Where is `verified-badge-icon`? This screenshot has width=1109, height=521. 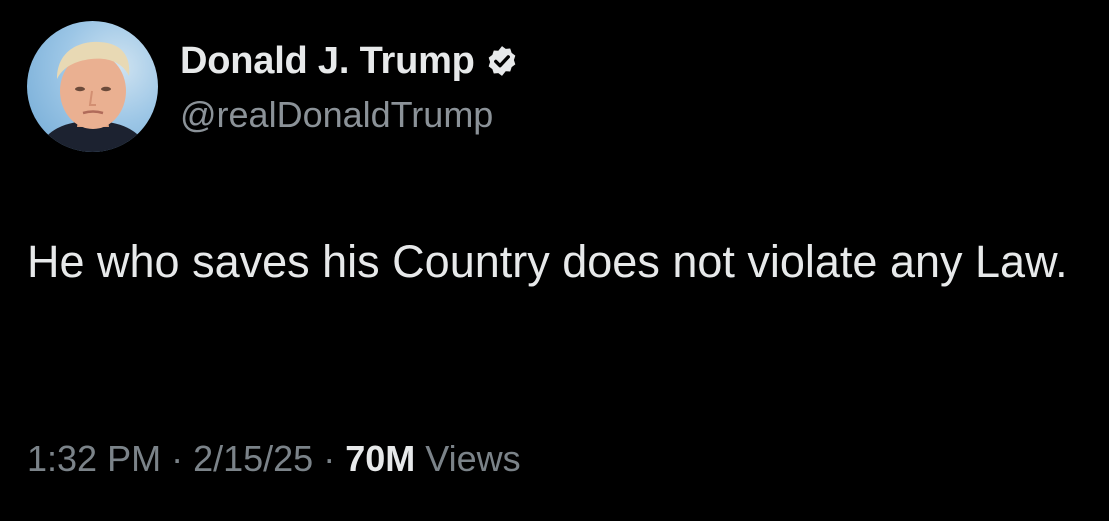 verified-badge-icon is located at coordinates (502, 61).